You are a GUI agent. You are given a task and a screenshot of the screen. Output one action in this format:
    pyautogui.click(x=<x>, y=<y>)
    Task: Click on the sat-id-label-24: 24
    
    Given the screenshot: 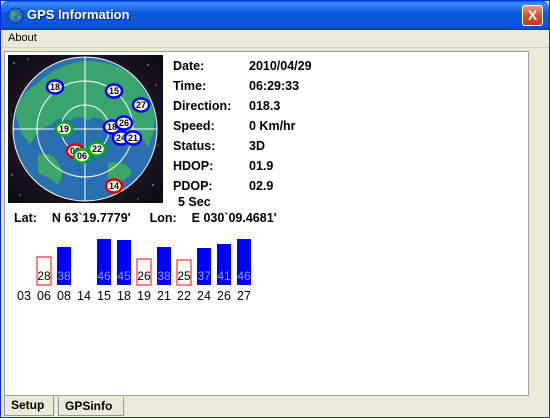 What is the action you would take?
    pyautogui.click(x=204, y=296)
    